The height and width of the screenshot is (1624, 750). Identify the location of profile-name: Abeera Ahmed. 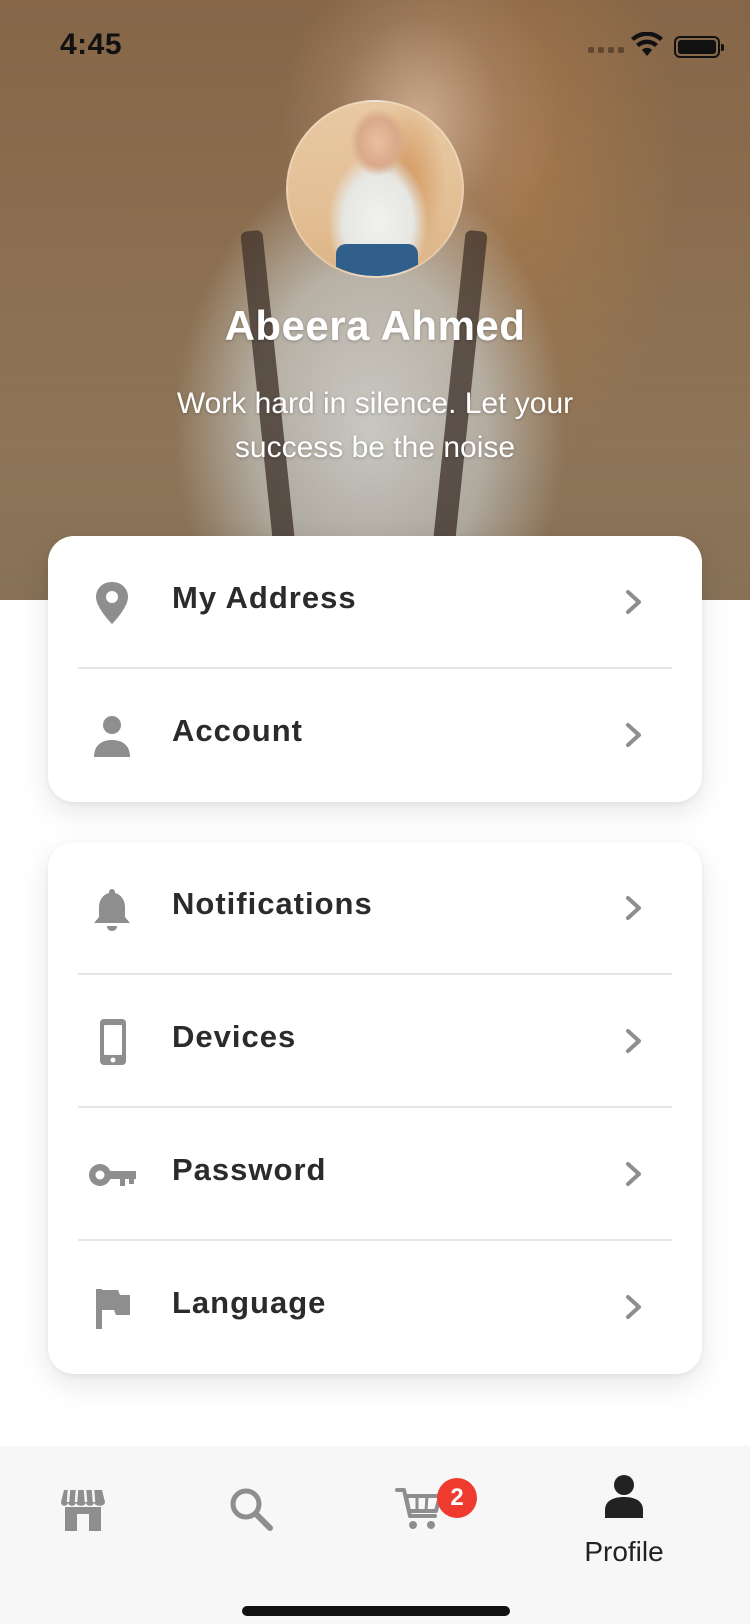
(375, 325).